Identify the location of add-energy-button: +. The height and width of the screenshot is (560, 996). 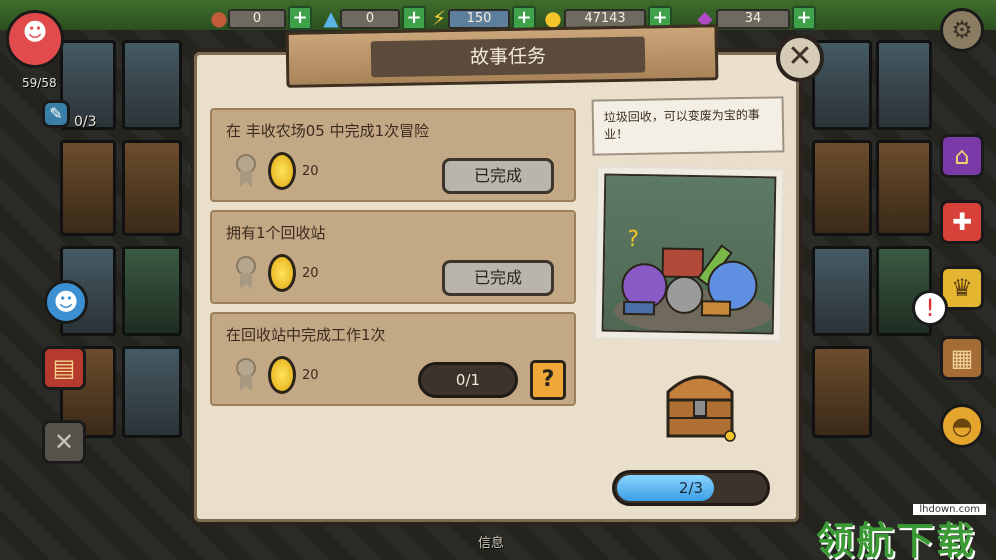
(524, 18).